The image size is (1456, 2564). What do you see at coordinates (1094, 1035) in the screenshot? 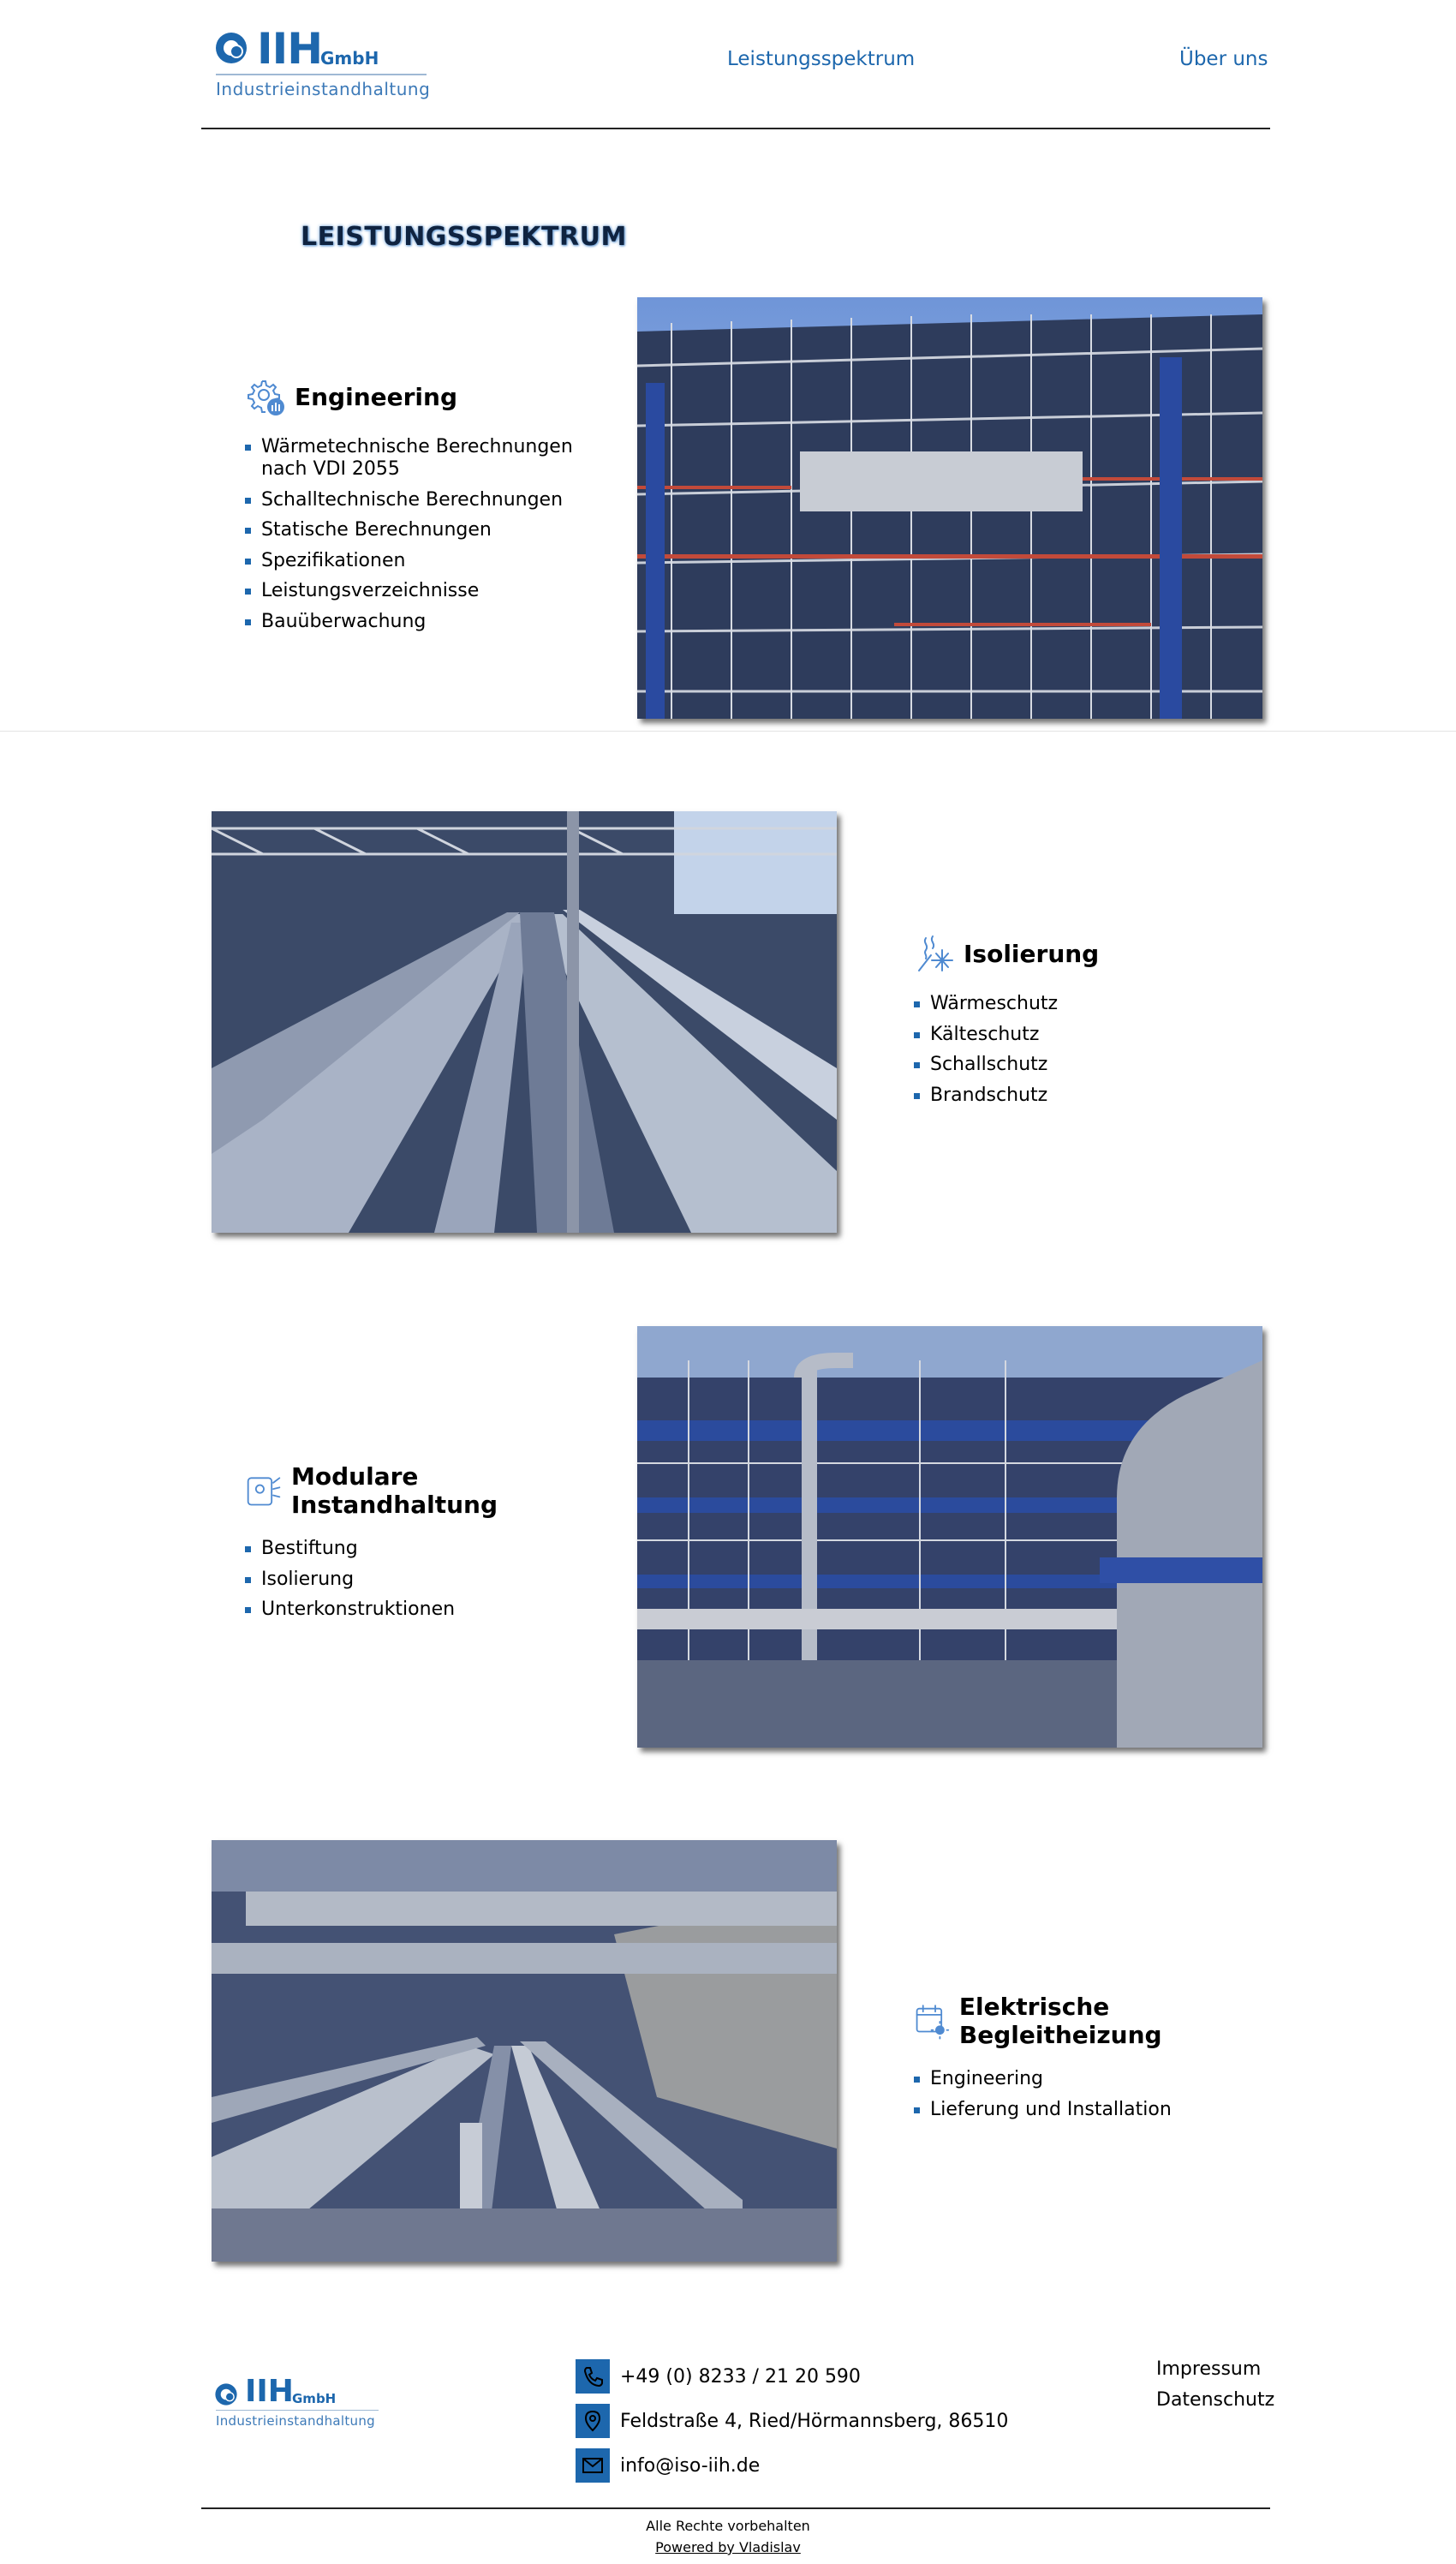
I see `list-item: Kälteschutz` at bounding box center [1094, 1035].